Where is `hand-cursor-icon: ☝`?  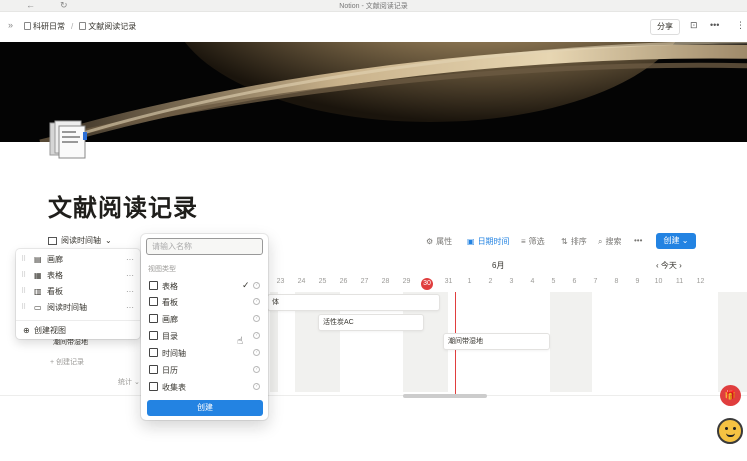 hand-cursor-icon: ☝ is located at coordinates (240, 341).